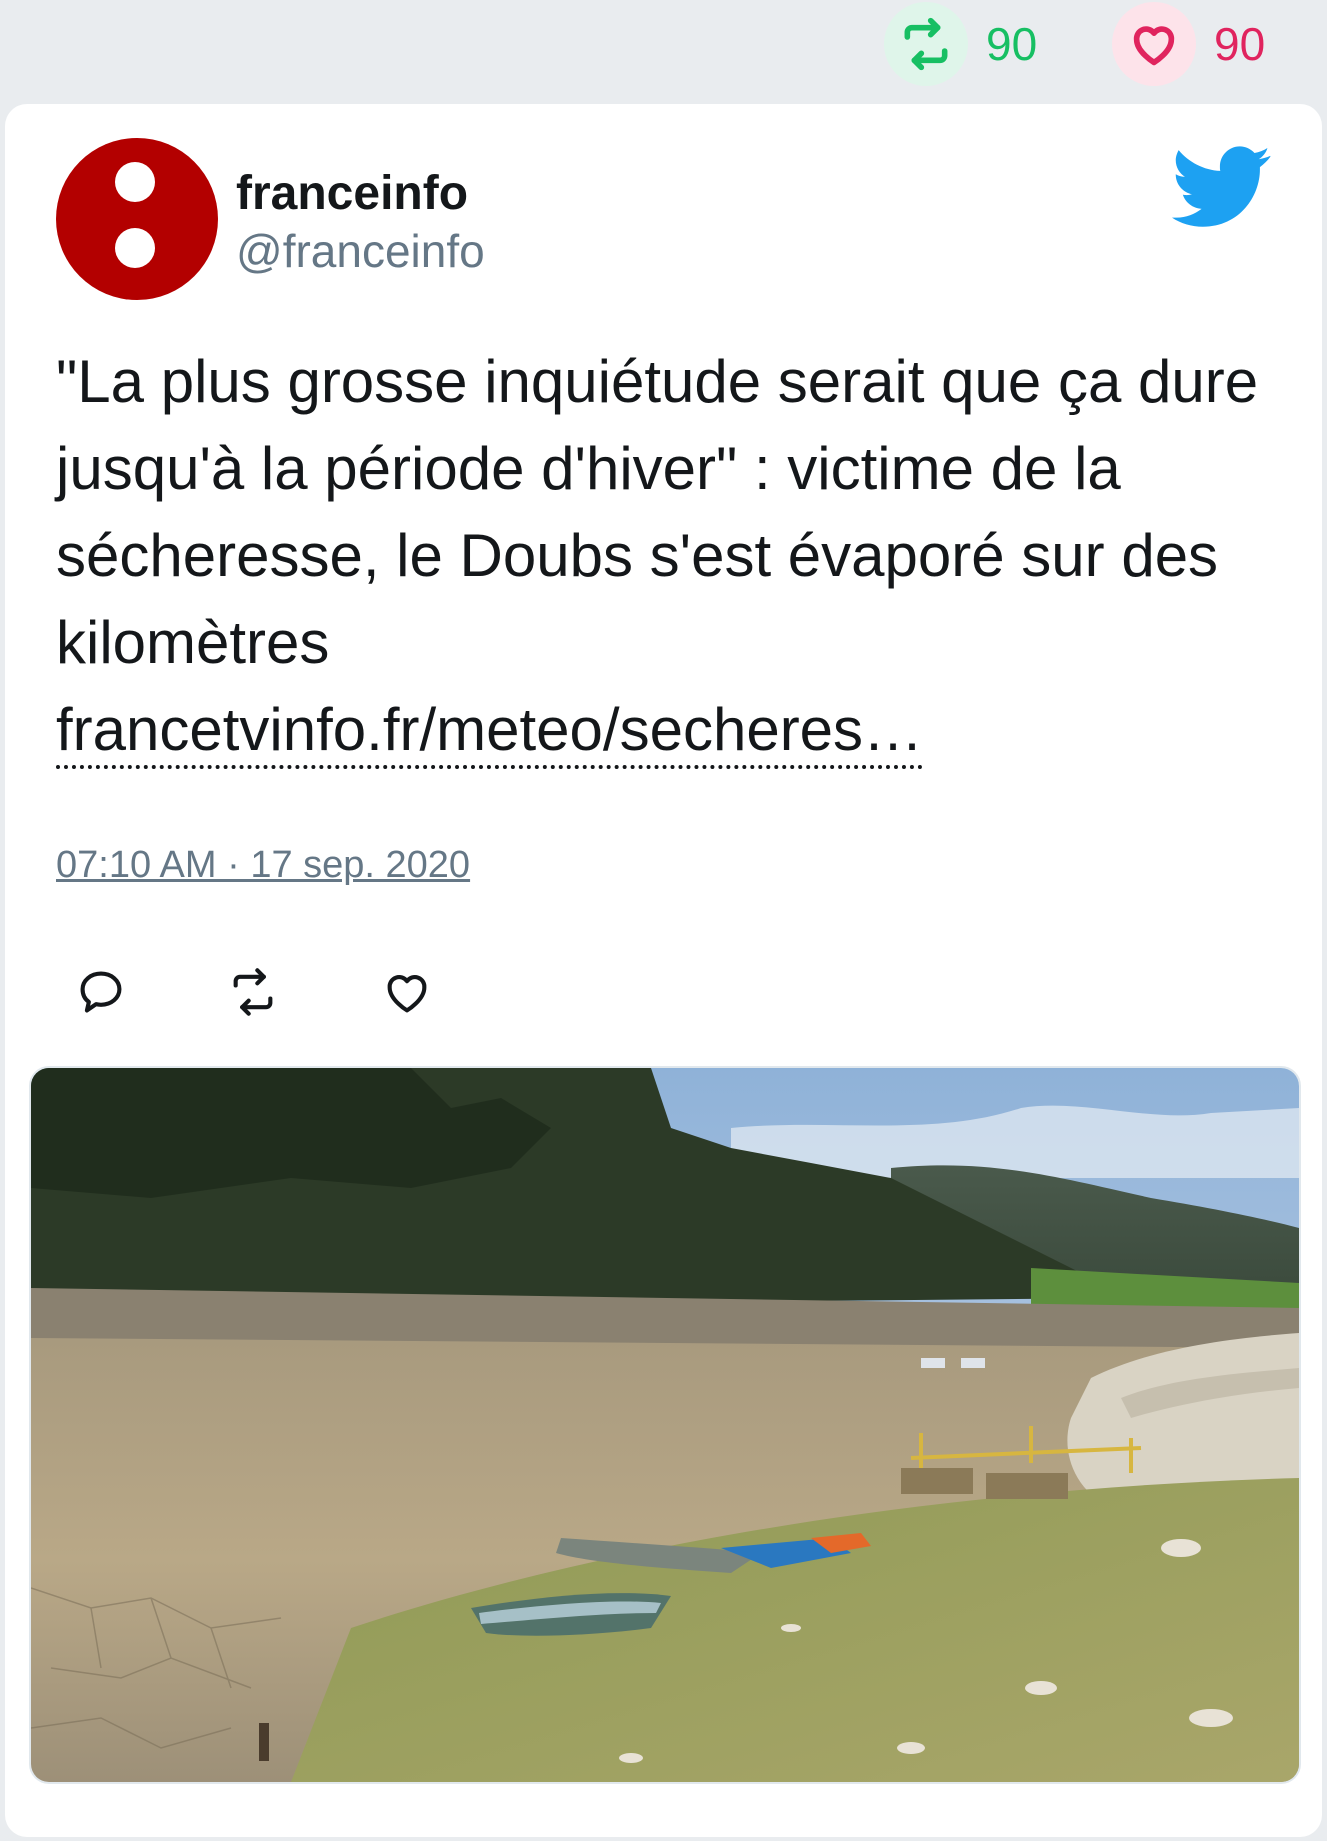 This screenshot has height=1841, width=1327. Describe the element at coordinates (360, 251) in the screenshot. I see `author-handle: @franceinfo` at that location.